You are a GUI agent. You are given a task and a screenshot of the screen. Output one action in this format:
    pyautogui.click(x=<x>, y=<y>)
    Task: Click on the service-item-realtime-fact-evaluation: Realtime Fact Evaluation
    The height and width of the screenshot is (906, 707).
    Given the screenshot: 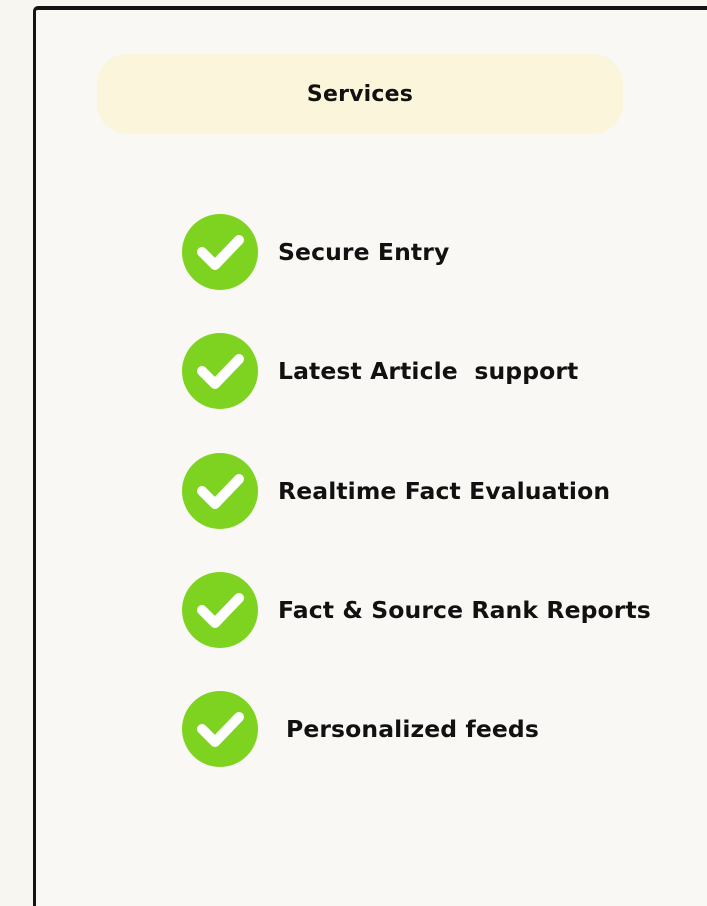 What is the action you would take?
    pyautogui.click(x=395, y=491)
    